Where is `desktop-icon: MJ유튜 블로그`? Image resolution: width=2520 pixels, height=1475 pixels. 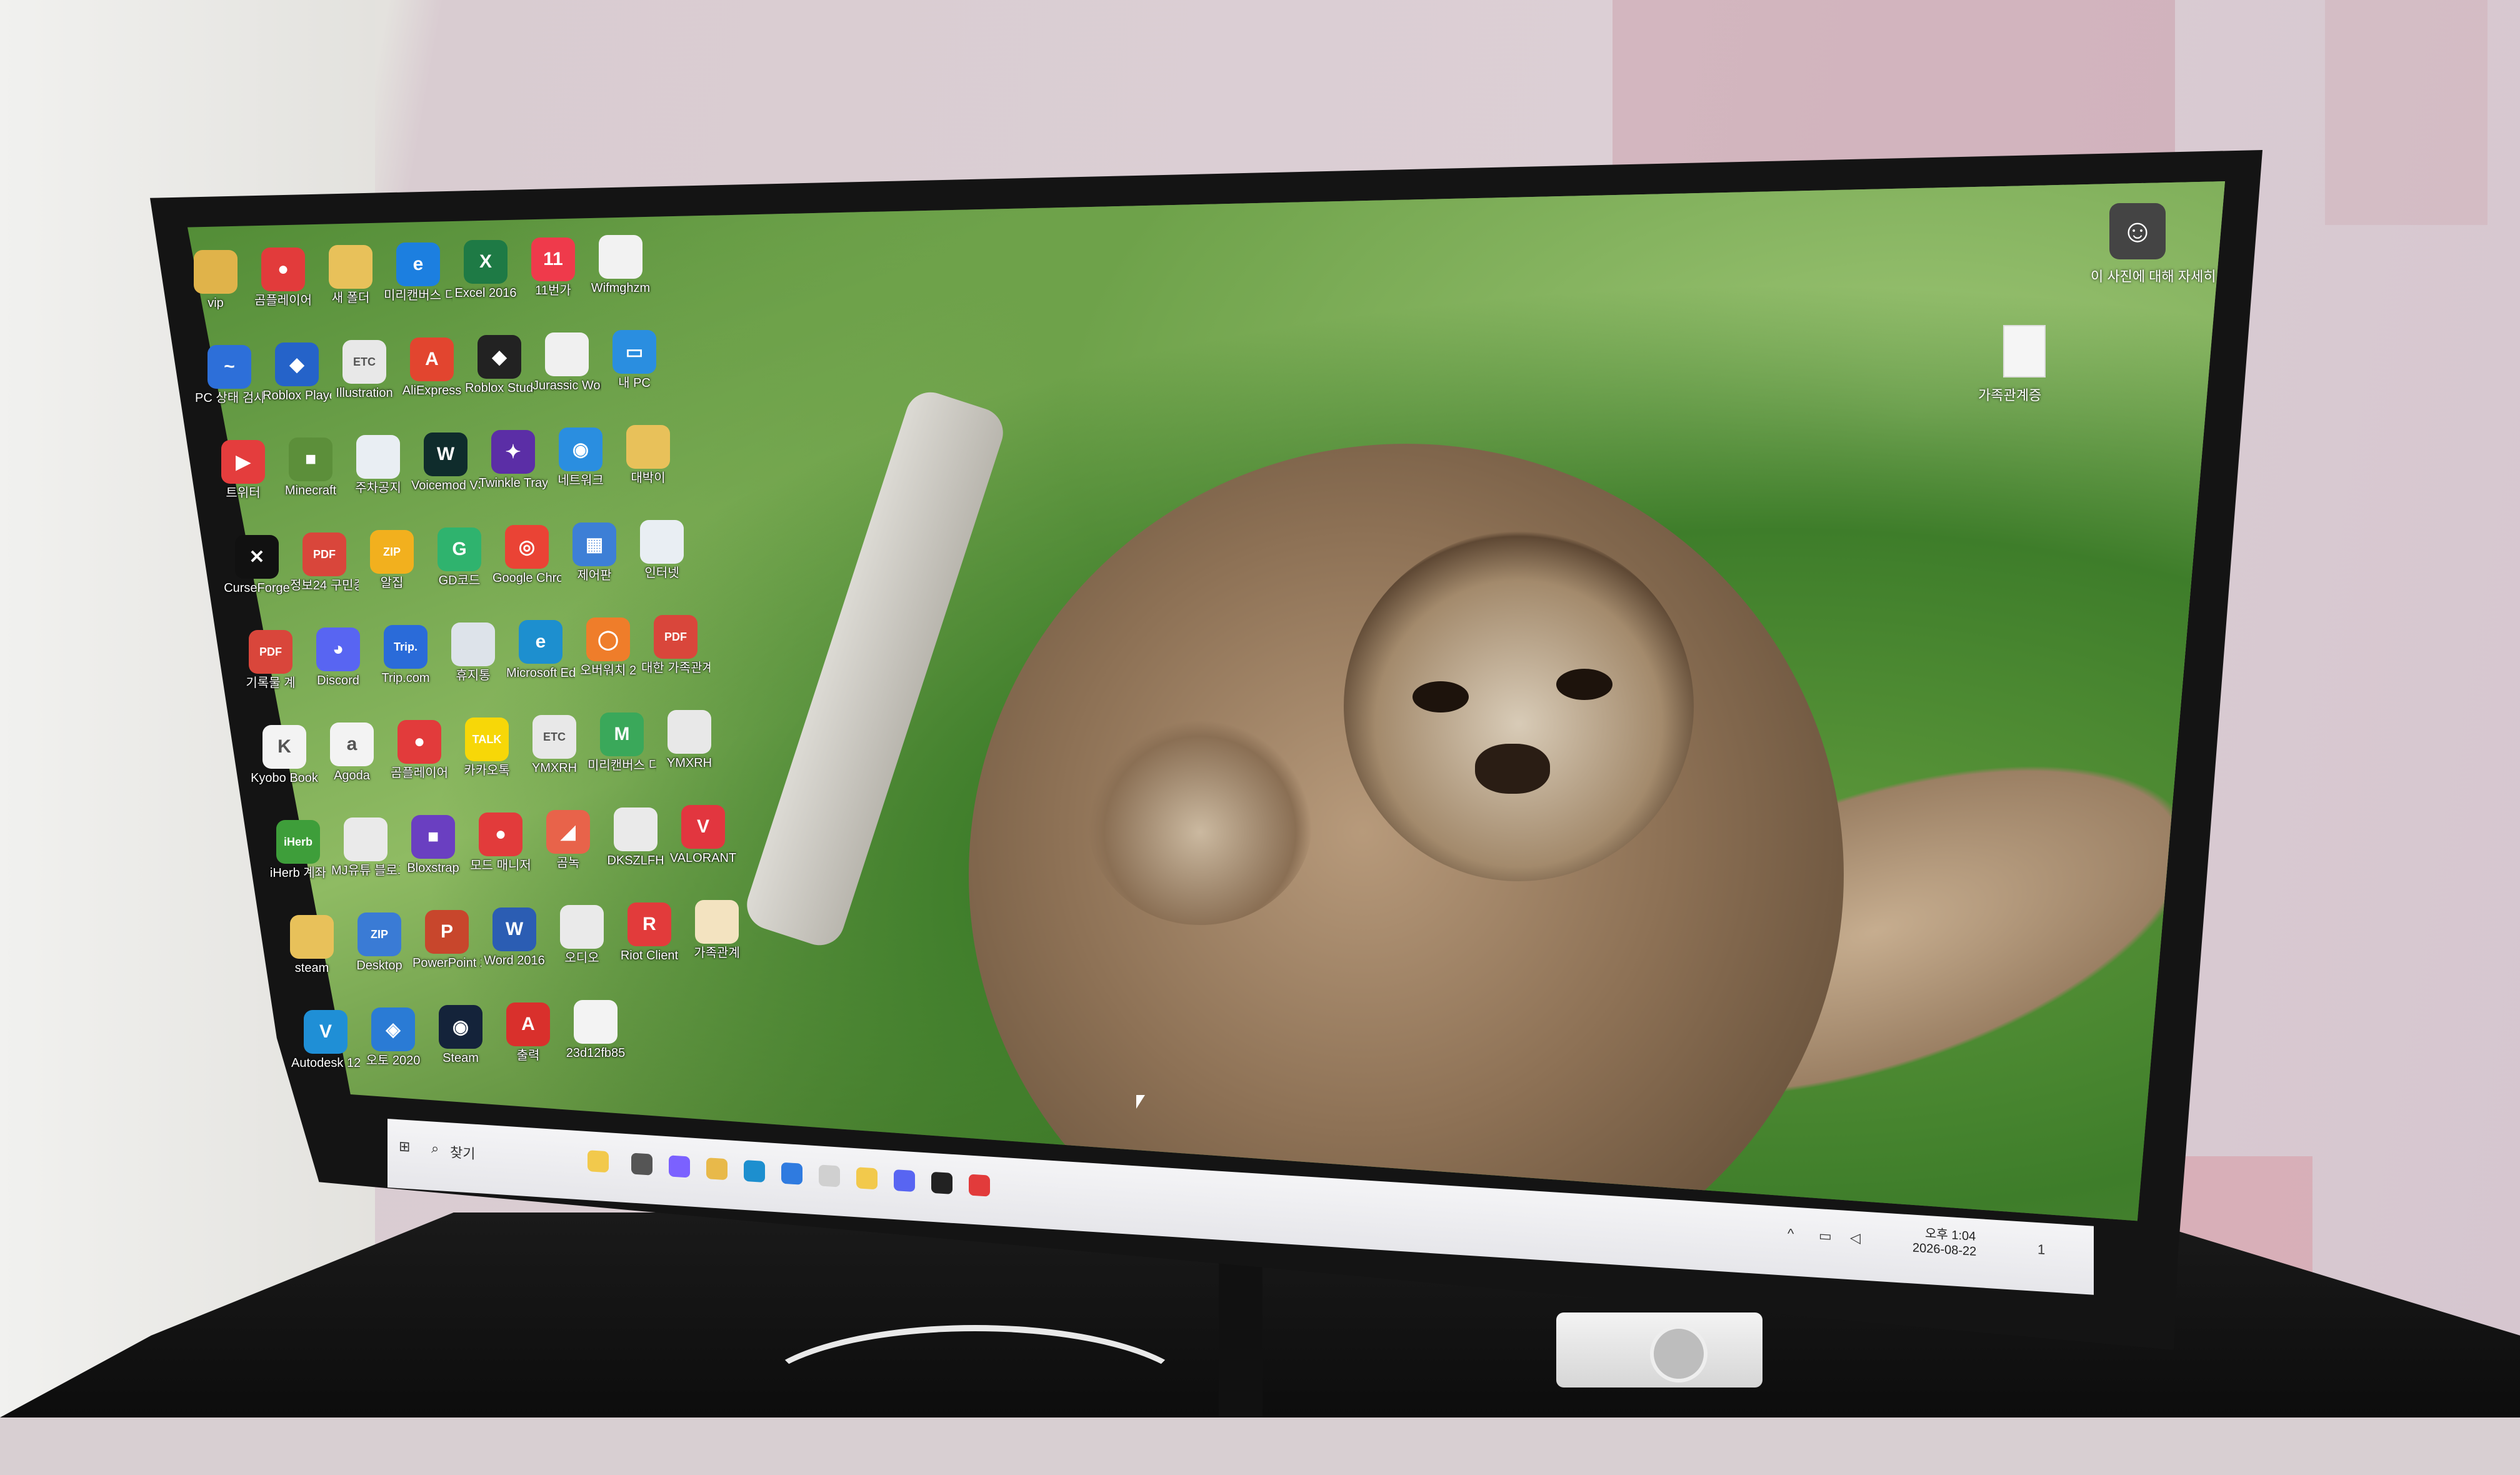
desktop-icon: MJ유튜 블로그 is located at coordinates (366, 848).